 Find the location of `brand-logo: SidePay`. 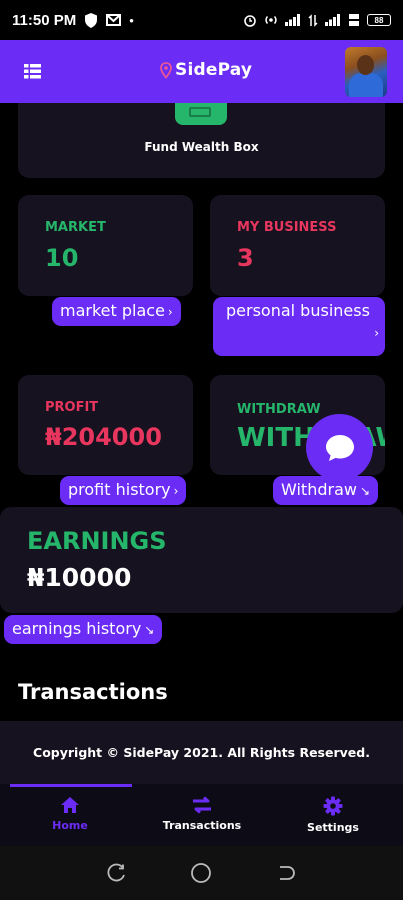

brand-logo: SidePay is located at coordinates (206, 70).